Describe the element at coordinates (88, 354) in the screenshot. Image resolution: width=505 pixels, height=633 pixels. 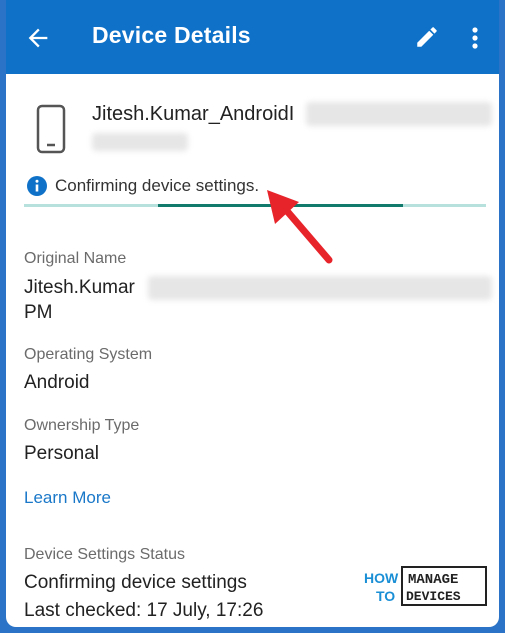
I see `operating-system-label: Operating System` at that location.